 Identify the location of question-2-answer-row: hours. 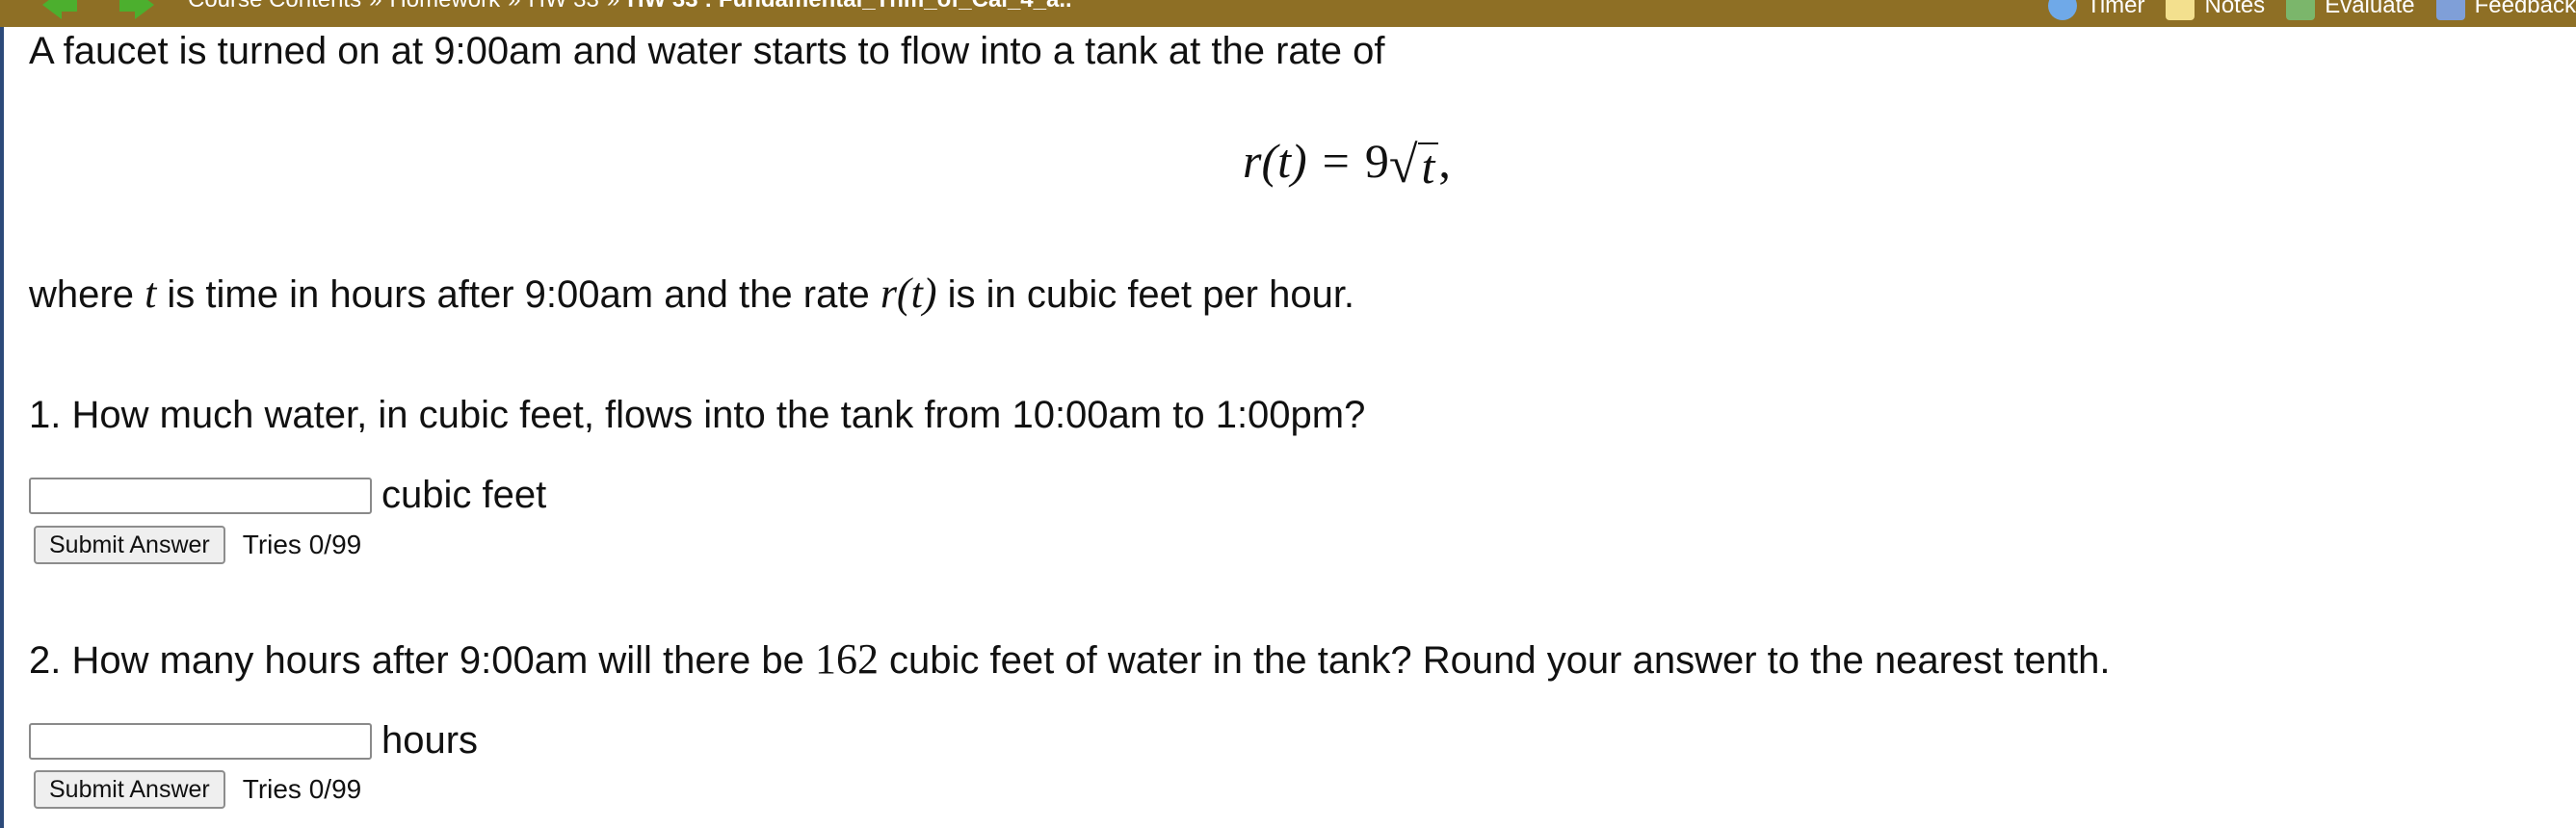
(253, 741).